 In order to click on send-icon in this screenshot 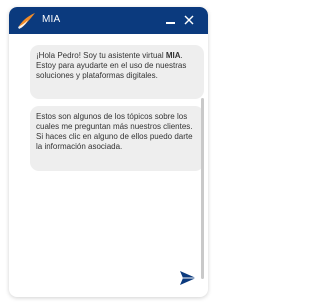, I will do `click(188, 278)`.